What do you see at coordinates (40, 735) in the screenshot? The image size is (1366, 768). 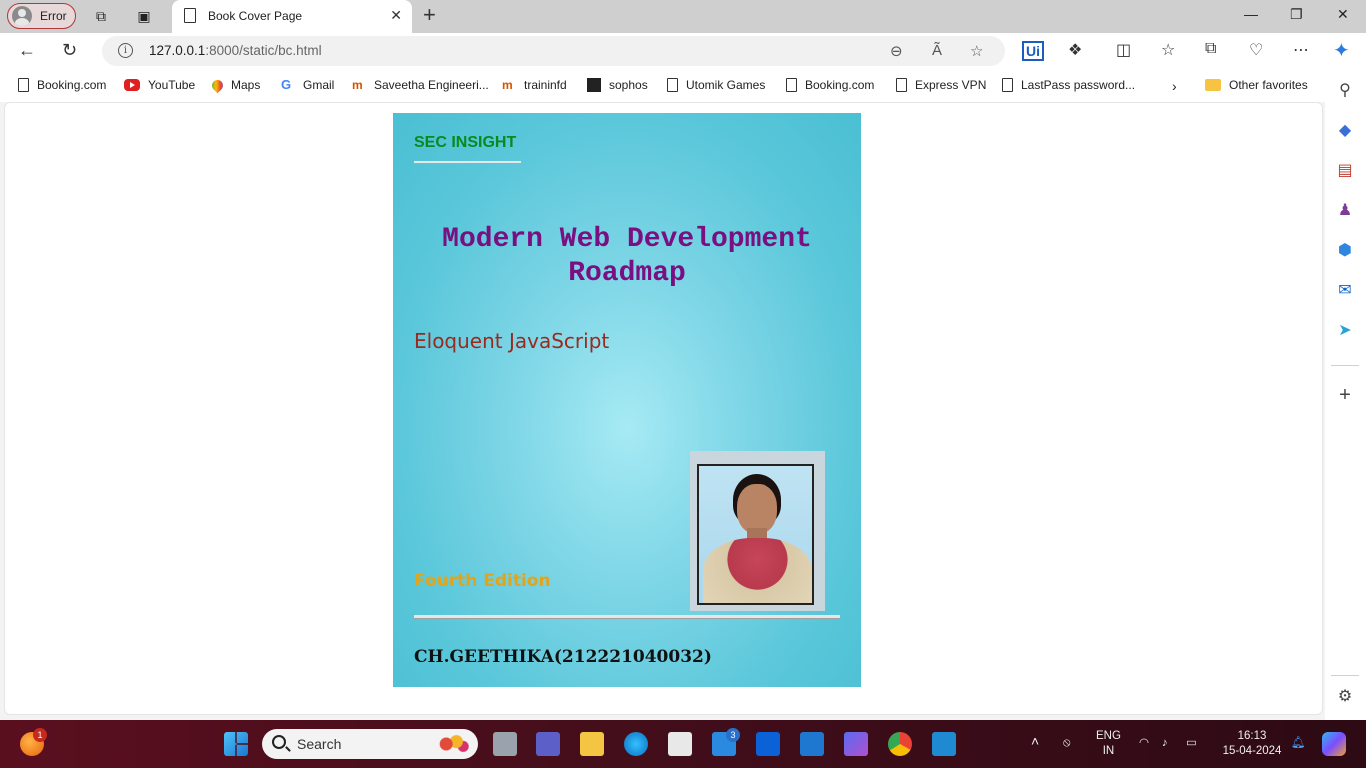 I see `notification-badge: 1` at bounding box center [40, 735].